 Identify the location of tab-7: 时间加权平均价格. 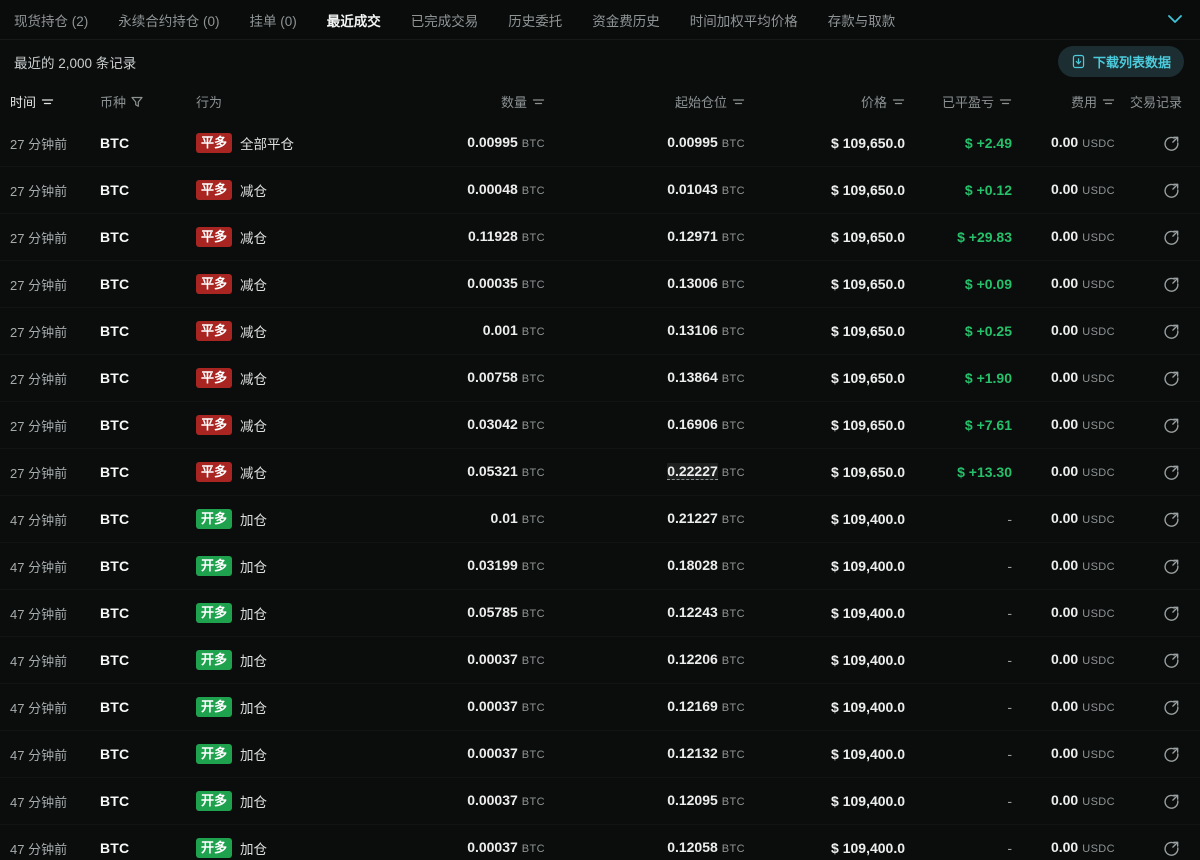
(744, 20).